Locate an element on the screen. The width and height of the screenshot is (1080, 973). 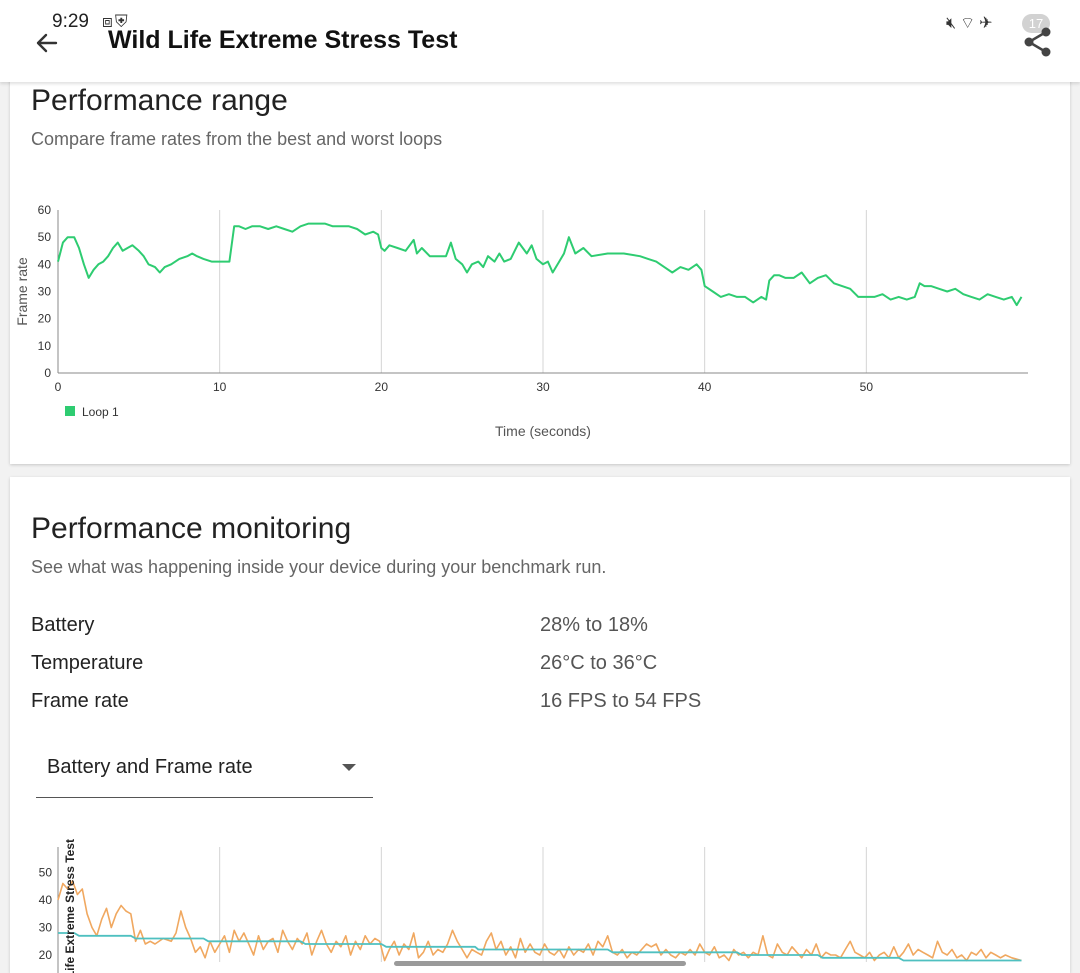
x-tick-label: 0 is located at coordinates (58, 387).